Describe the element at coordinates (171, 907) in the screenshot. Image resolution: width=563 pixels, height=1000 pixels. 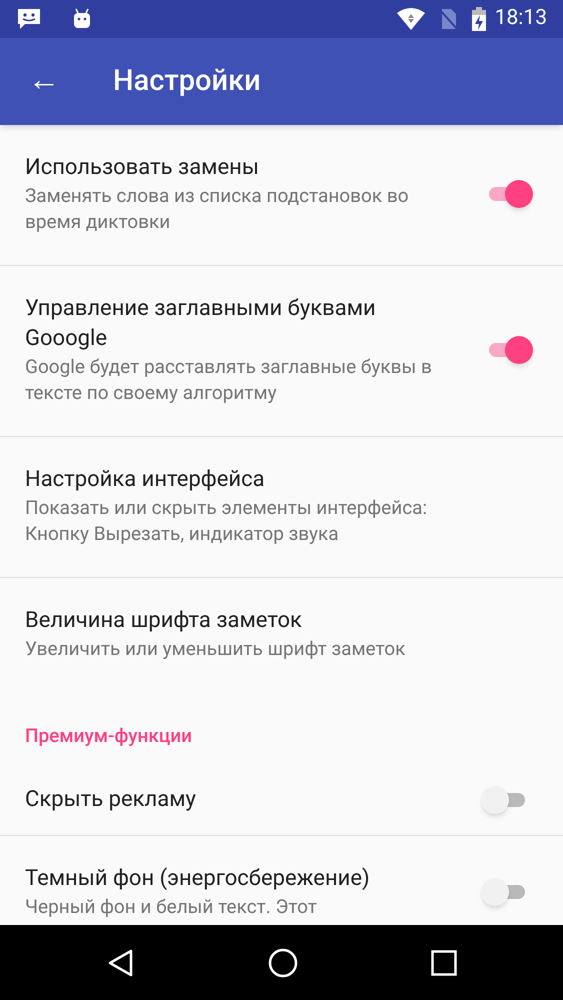
I see `setting-summary: Черный фон и белый текст. Этот` at that location.